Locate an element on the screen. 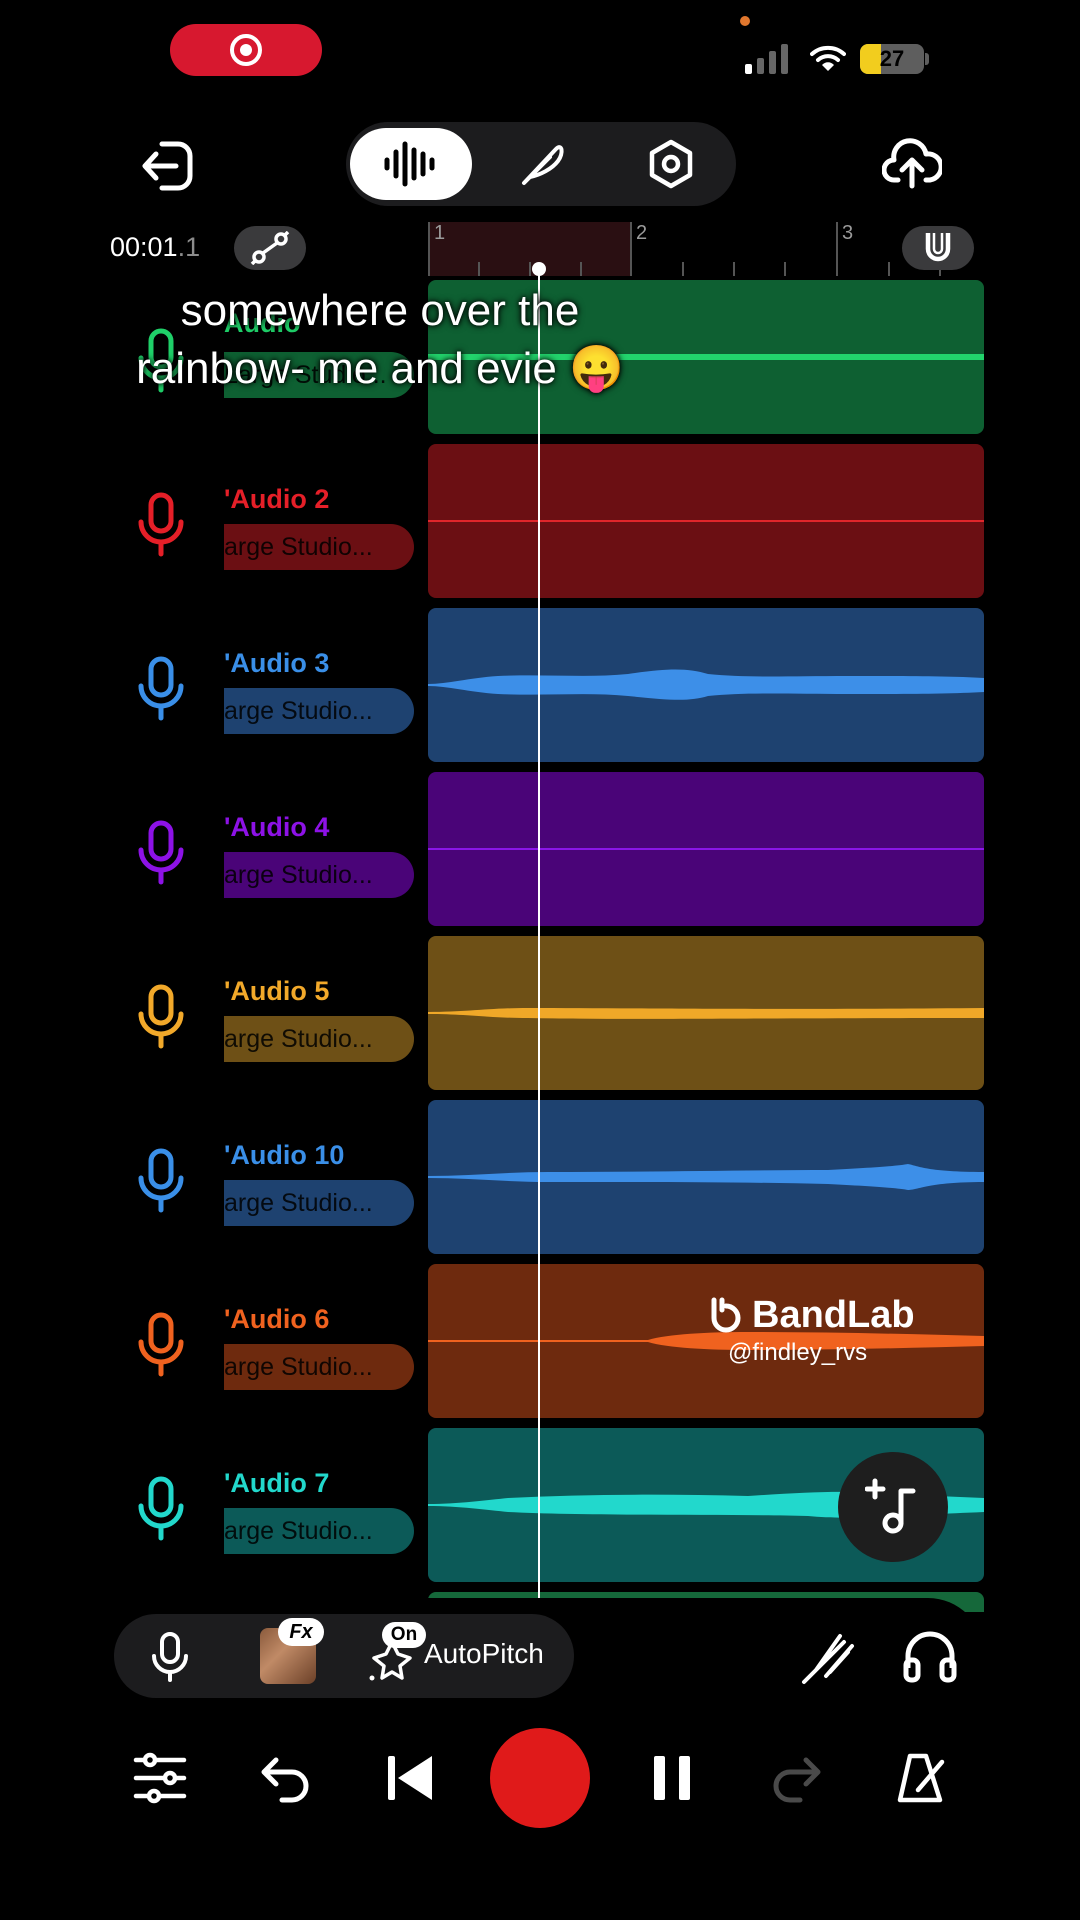  input-bar: Fx On AutoPitch is located at coordinates (344, 1656).